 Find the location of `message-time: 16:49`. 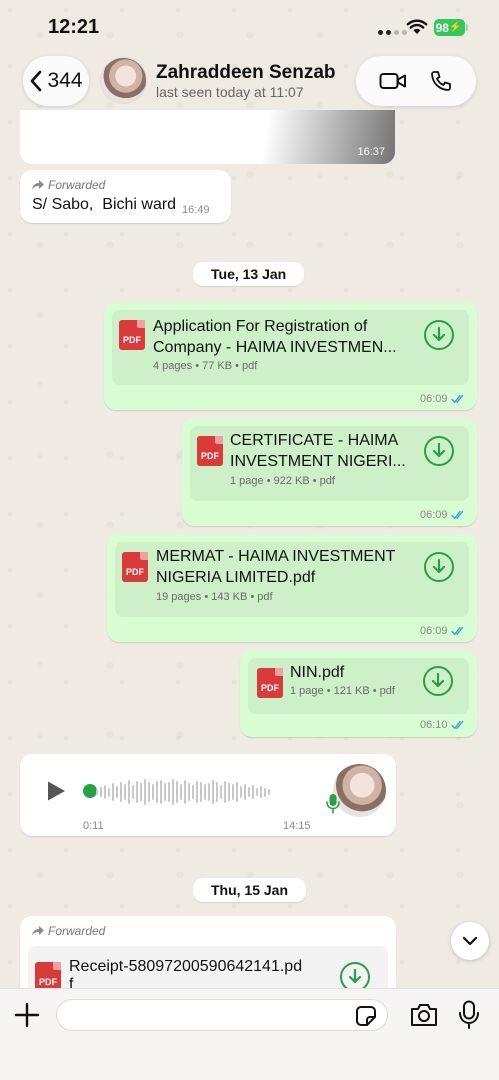

message-time: 16:49 is located at coordinates (196, 210).